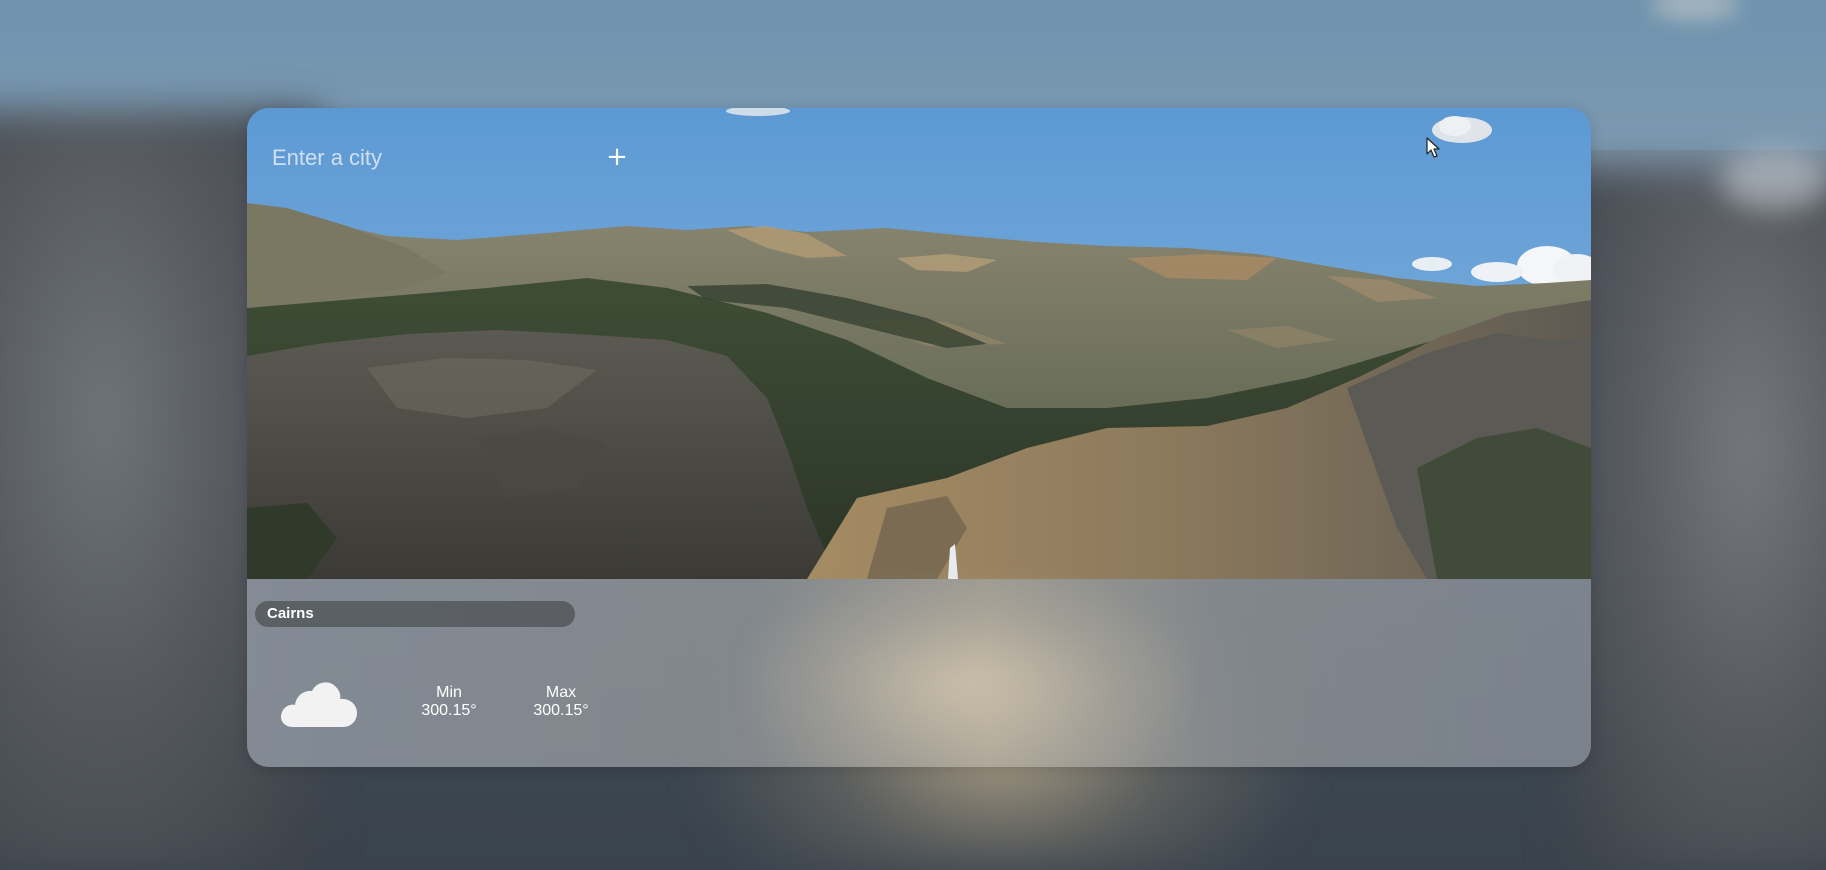  What do you see at coordinates (561, 710) in the screenshot?
I see `max-value: 300.15°` at bounding box center [561, 710].